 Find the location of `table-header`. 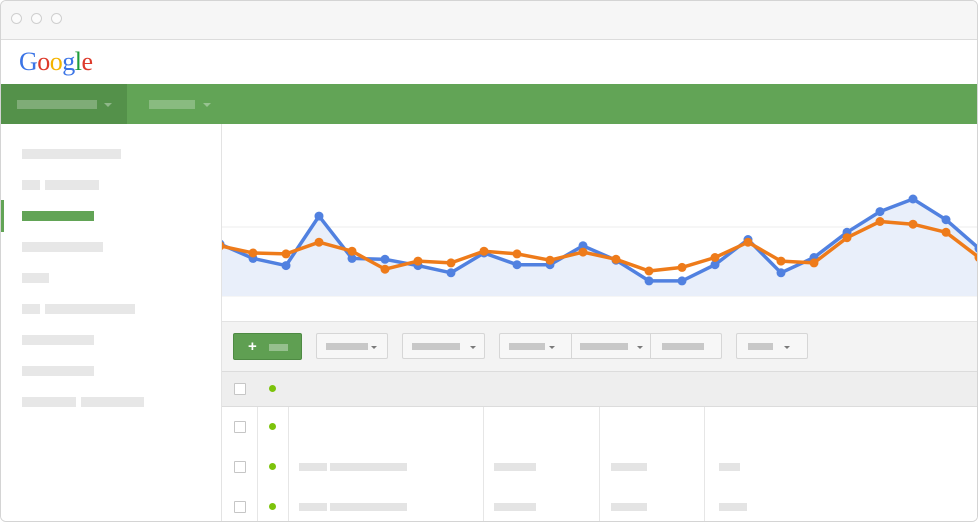

table-header is located at coordinates (599, 389).